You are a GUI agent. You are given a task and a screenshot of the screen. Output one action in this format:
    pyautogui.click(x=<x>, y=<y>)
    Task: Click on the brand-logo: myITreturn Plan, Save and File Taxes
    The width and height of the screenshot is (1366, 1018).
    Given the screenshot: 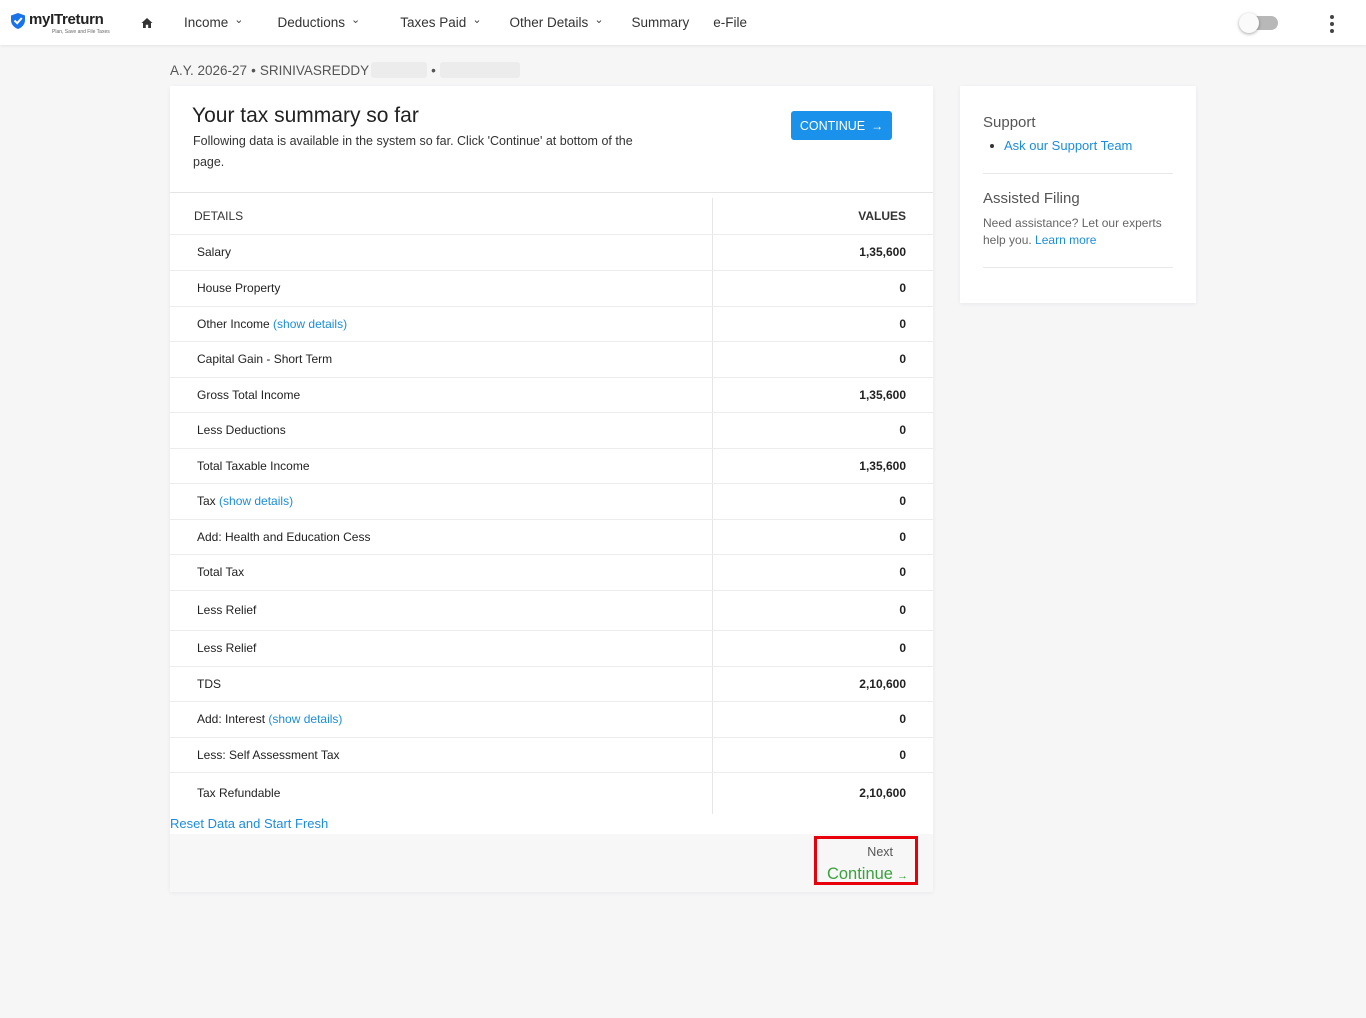 What is the action you would take?
    pyautogui.click(x=60, y=23)
    